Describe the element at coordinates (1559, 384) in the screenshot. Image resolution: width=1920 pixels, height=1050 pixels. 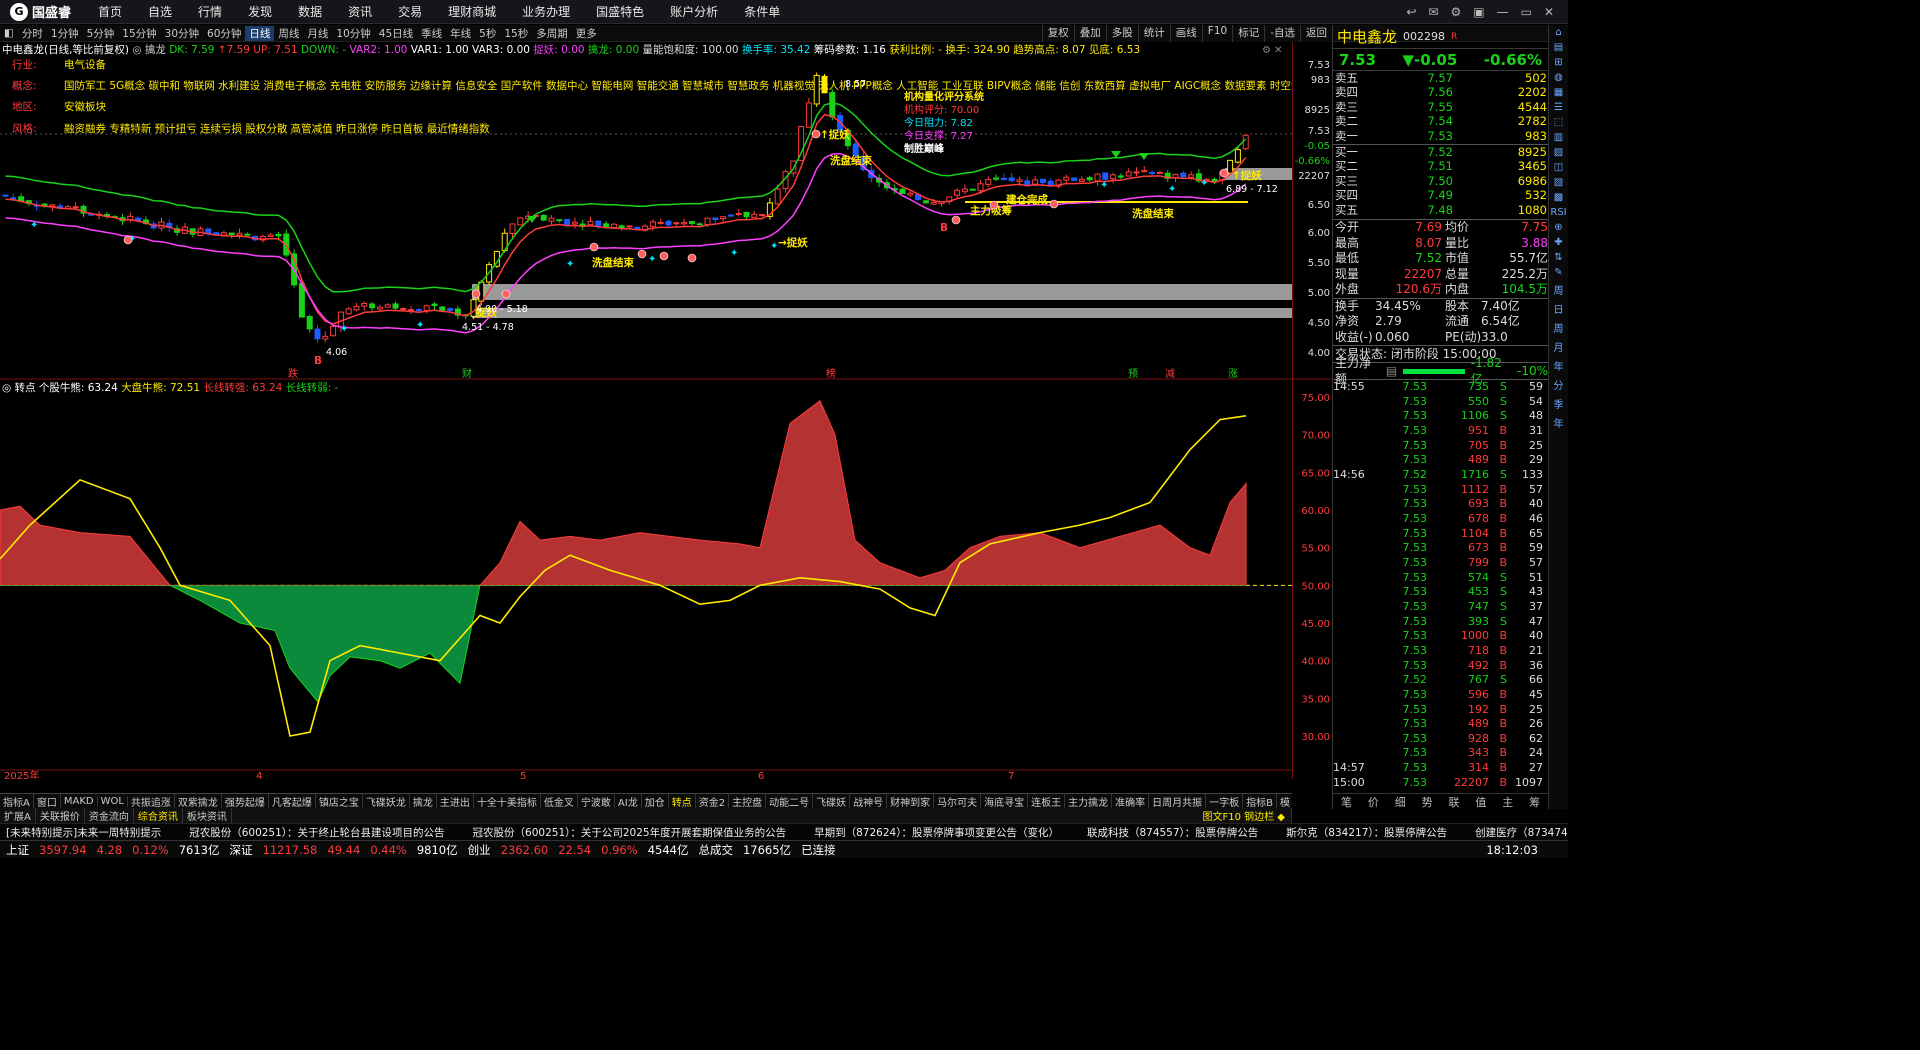
I see `side-tool-icon: 分` at that location.